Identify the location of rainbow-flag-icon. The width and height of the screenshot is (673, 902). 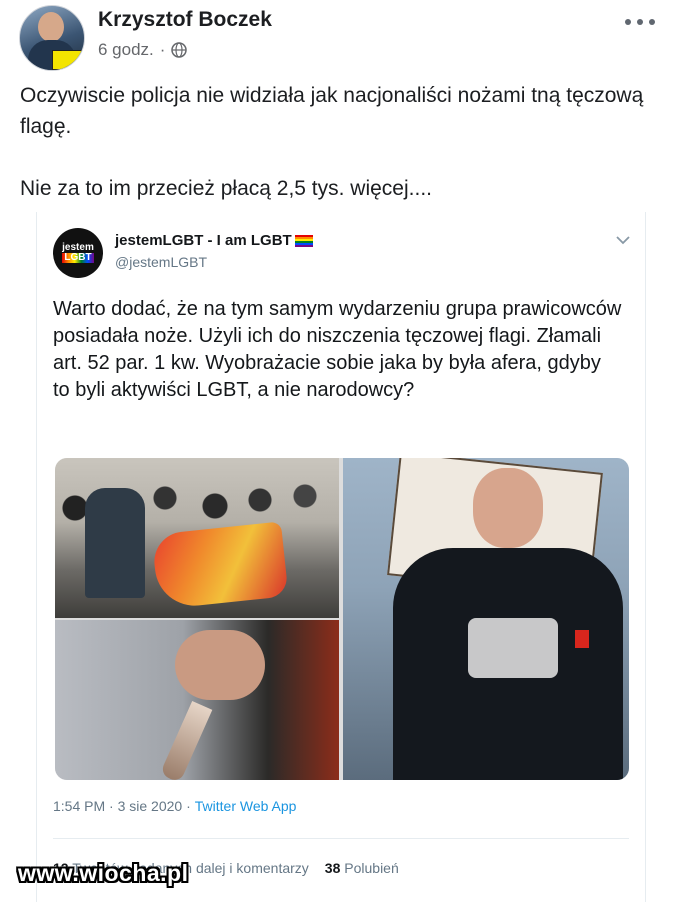
(303, 240).